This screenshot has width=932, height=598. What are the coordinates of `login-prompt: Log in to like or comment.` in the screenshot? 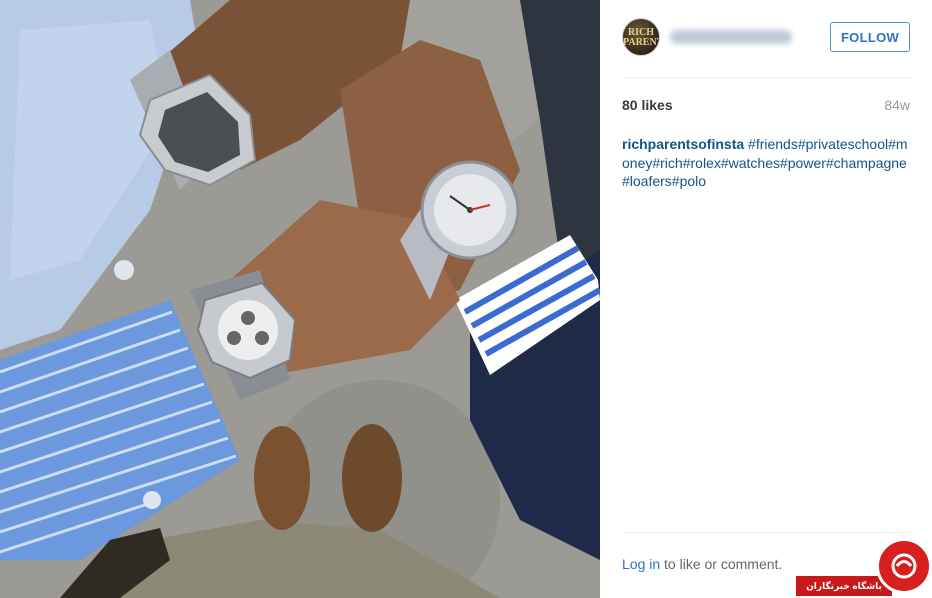 It's located at (702, 564).